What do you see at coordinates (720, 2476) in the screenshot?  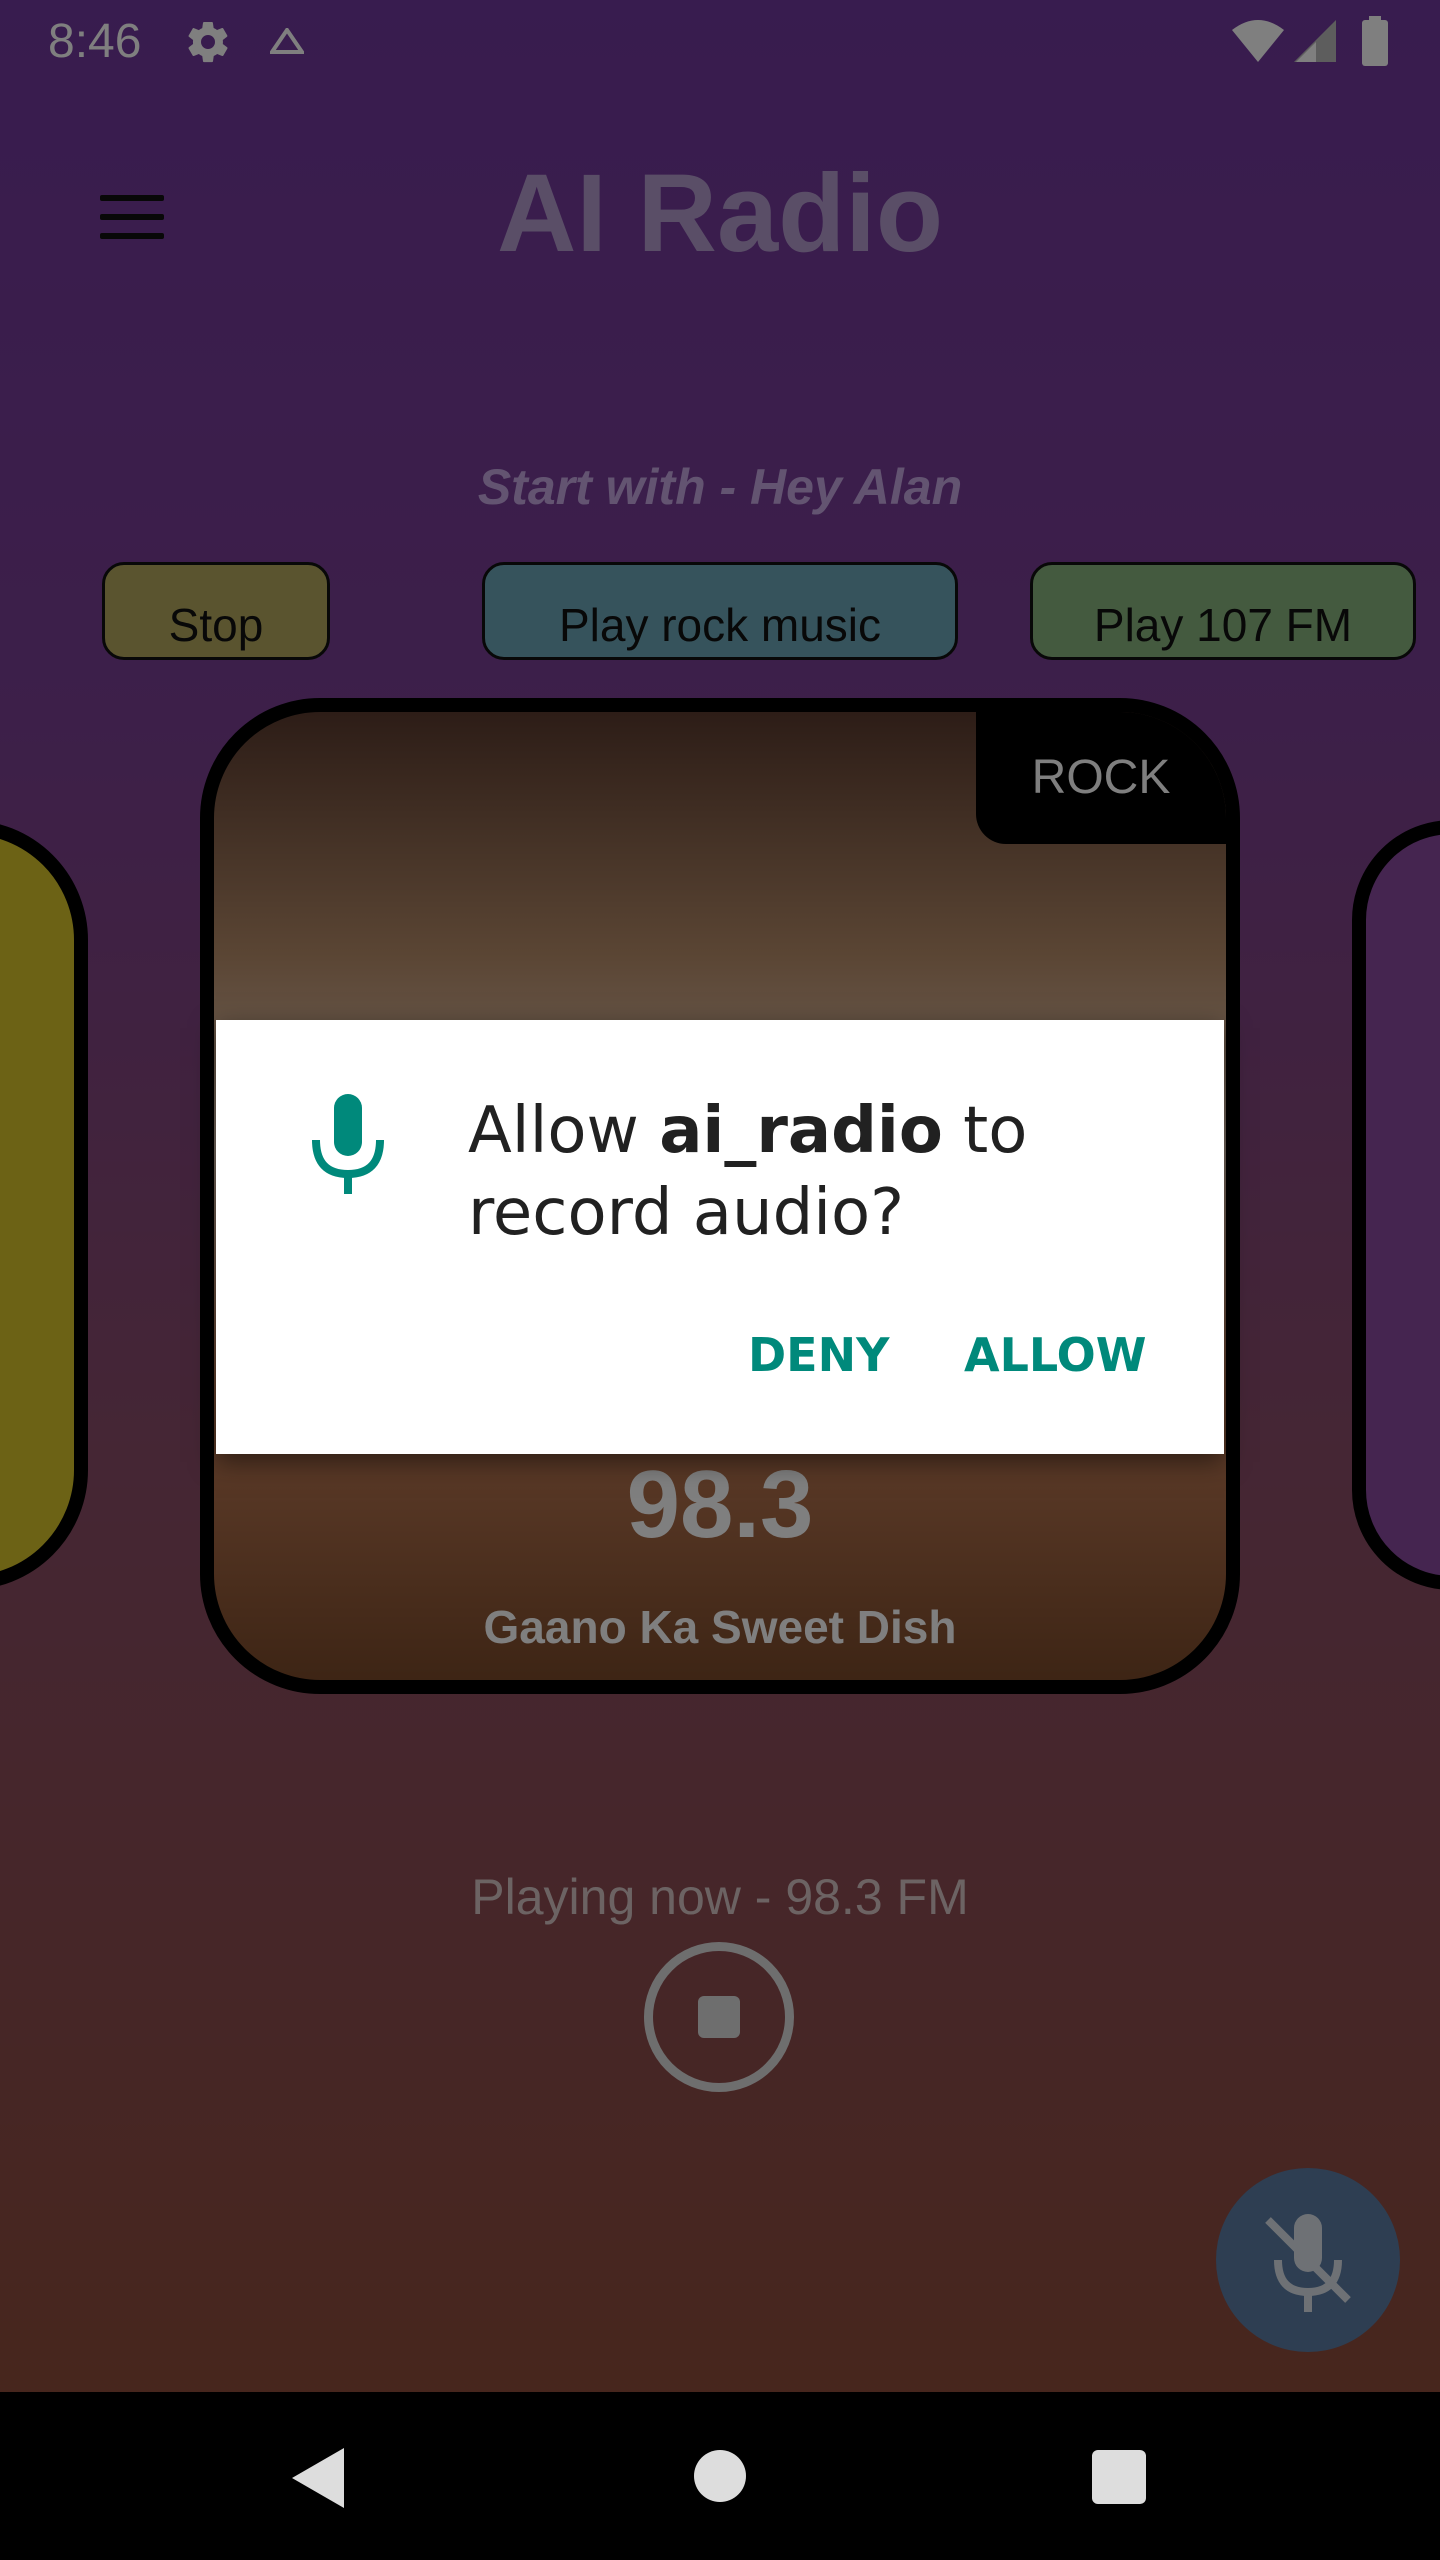 I see `home-icon` at bounding box center [720, 2476].